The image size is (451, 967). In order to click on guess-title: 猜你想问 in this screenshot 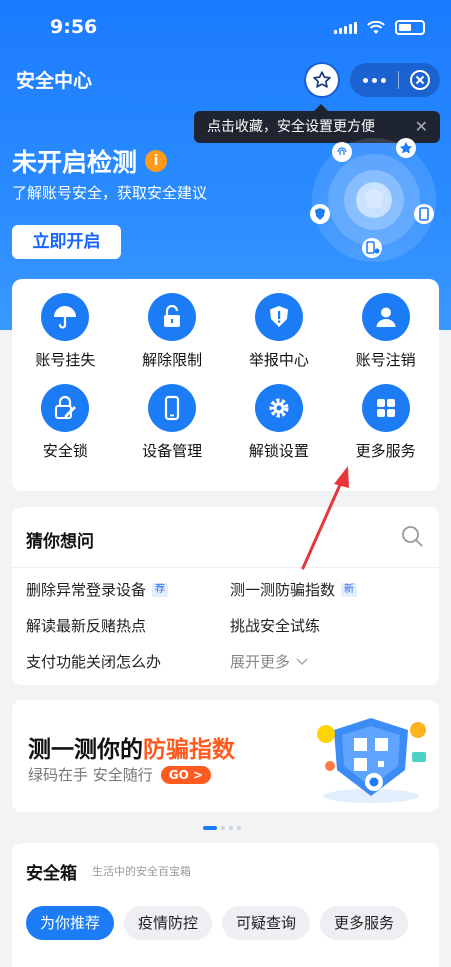, I will do `click(60, 542)`.